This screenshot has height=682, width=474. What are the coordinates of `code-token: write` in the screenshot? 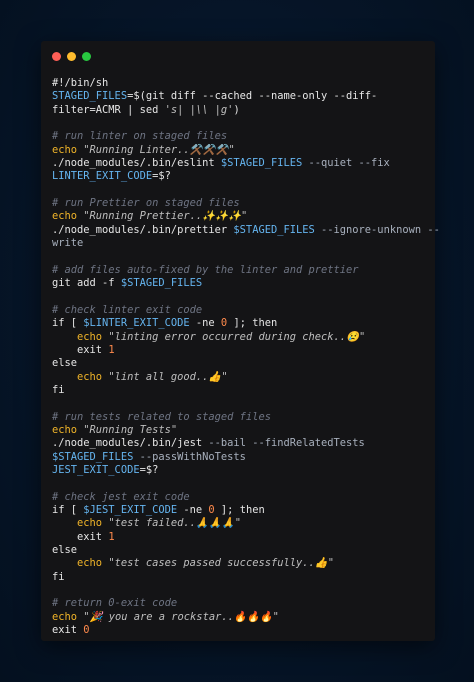 It's located at (68, 243).